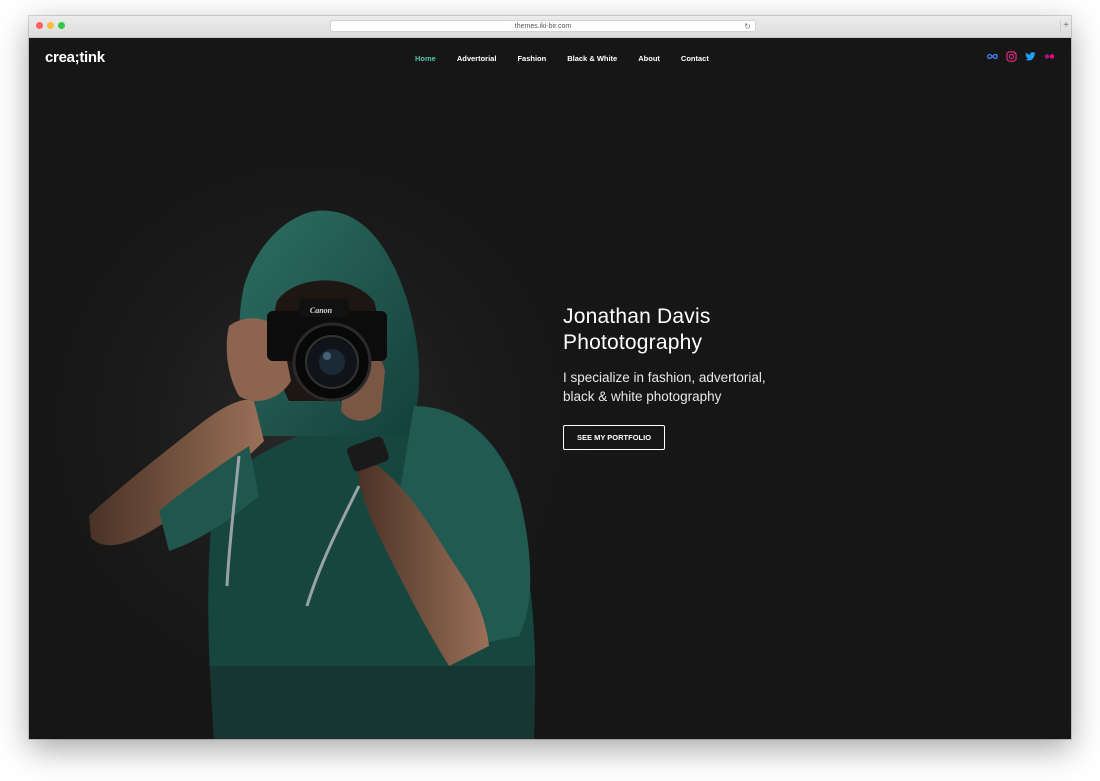 This screenshot has width=1100, height=781. Describe the element at coordinates (61, 25) in the screenshot. I see `maximize-window-button` at that location.